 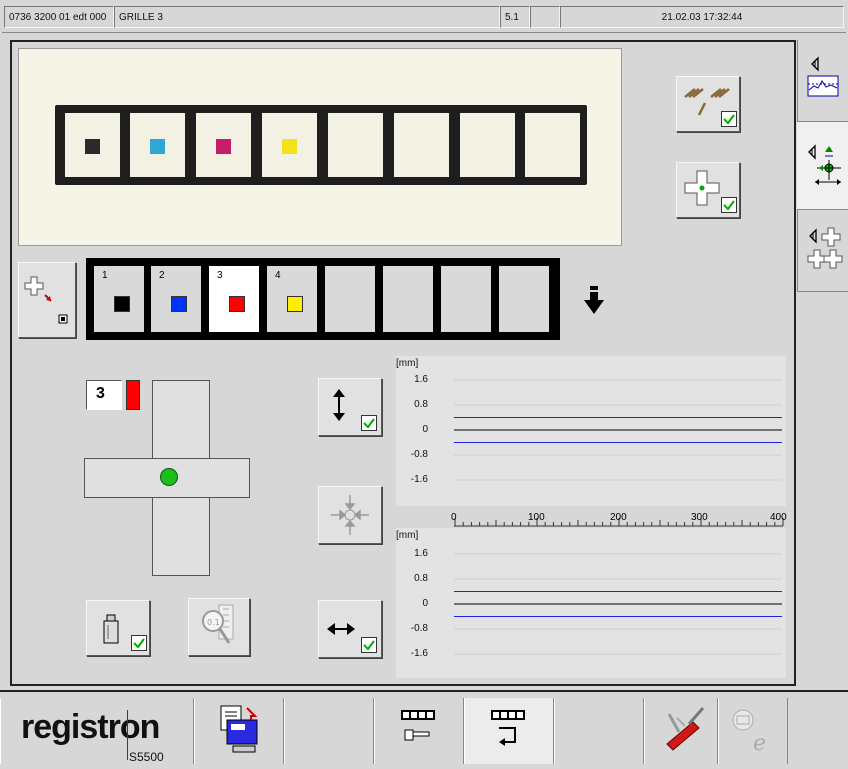 I want to click on ruler-label: 100, so click(x=536, y=517).